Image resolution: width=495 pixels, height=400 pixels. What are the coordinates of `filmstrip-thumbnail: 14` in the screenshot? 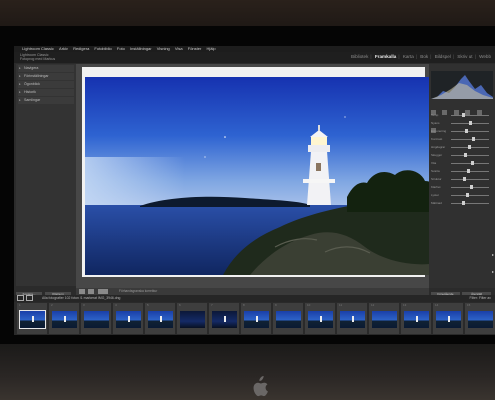 It's located at (448, 318).